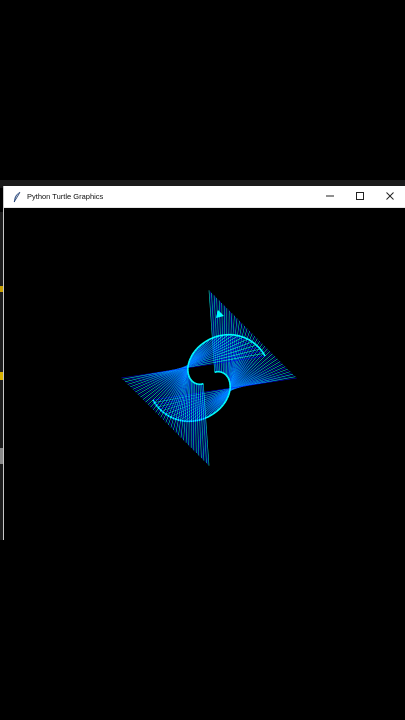 The height and width of the screenshot is (720, 405). I want to click on window-title: Python Turtle Graphics, so click(65, 196).